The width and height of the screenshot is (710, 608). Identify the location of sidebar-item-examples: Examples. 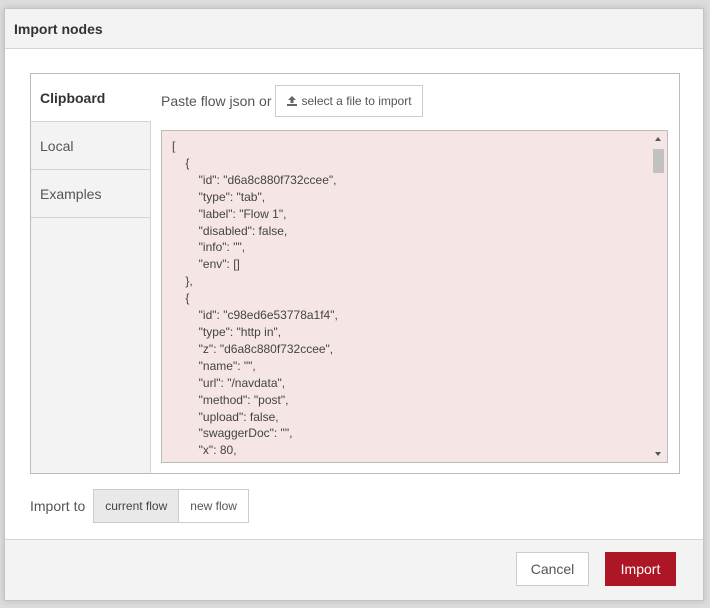
(90, 194).